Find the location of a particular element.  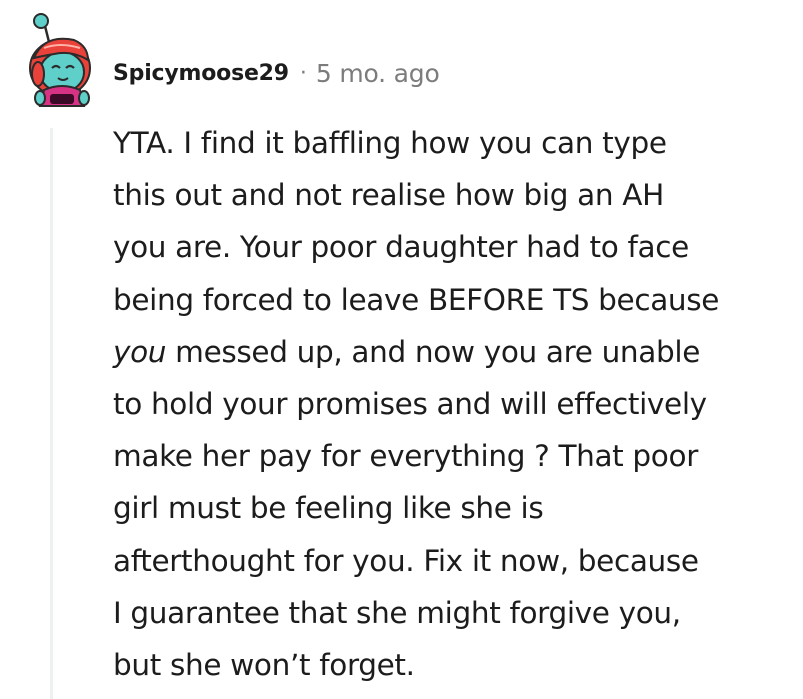

author-username: Spicymoose29 is located at coordinates (201, 73).